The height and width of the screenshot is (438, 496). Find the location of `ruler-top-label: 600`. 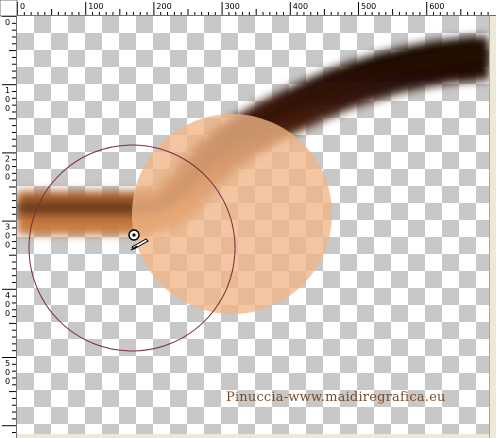

ruler-top-label: 600 is located at coordinates (436, 6).